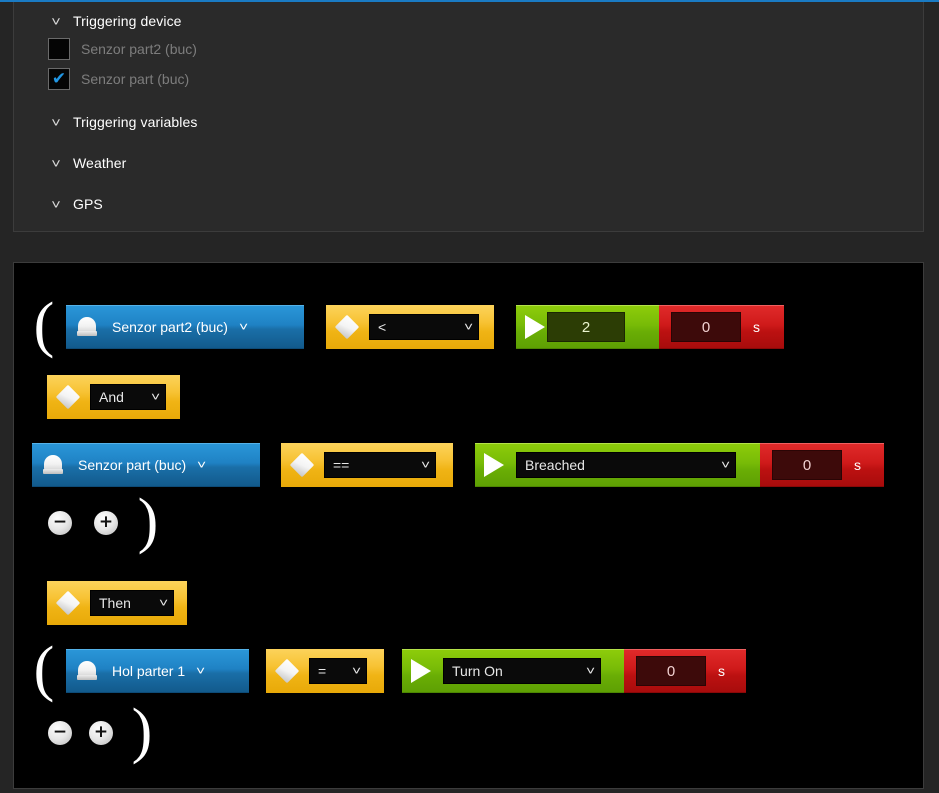 This screenshot has height=793, width=939. Describe the element at coordinates (485, 163) in the screenshot. I see `filter-group-weather: ˅ Weather` at that location.